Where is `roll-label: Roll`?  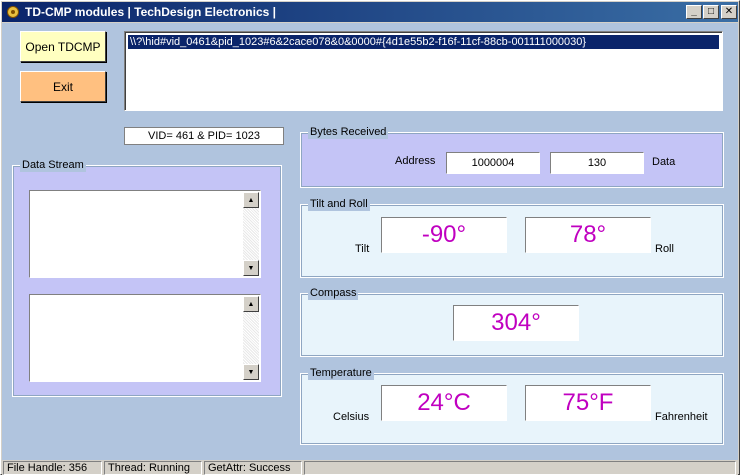 roll-label: Roll is located at coordinates (664, 249).